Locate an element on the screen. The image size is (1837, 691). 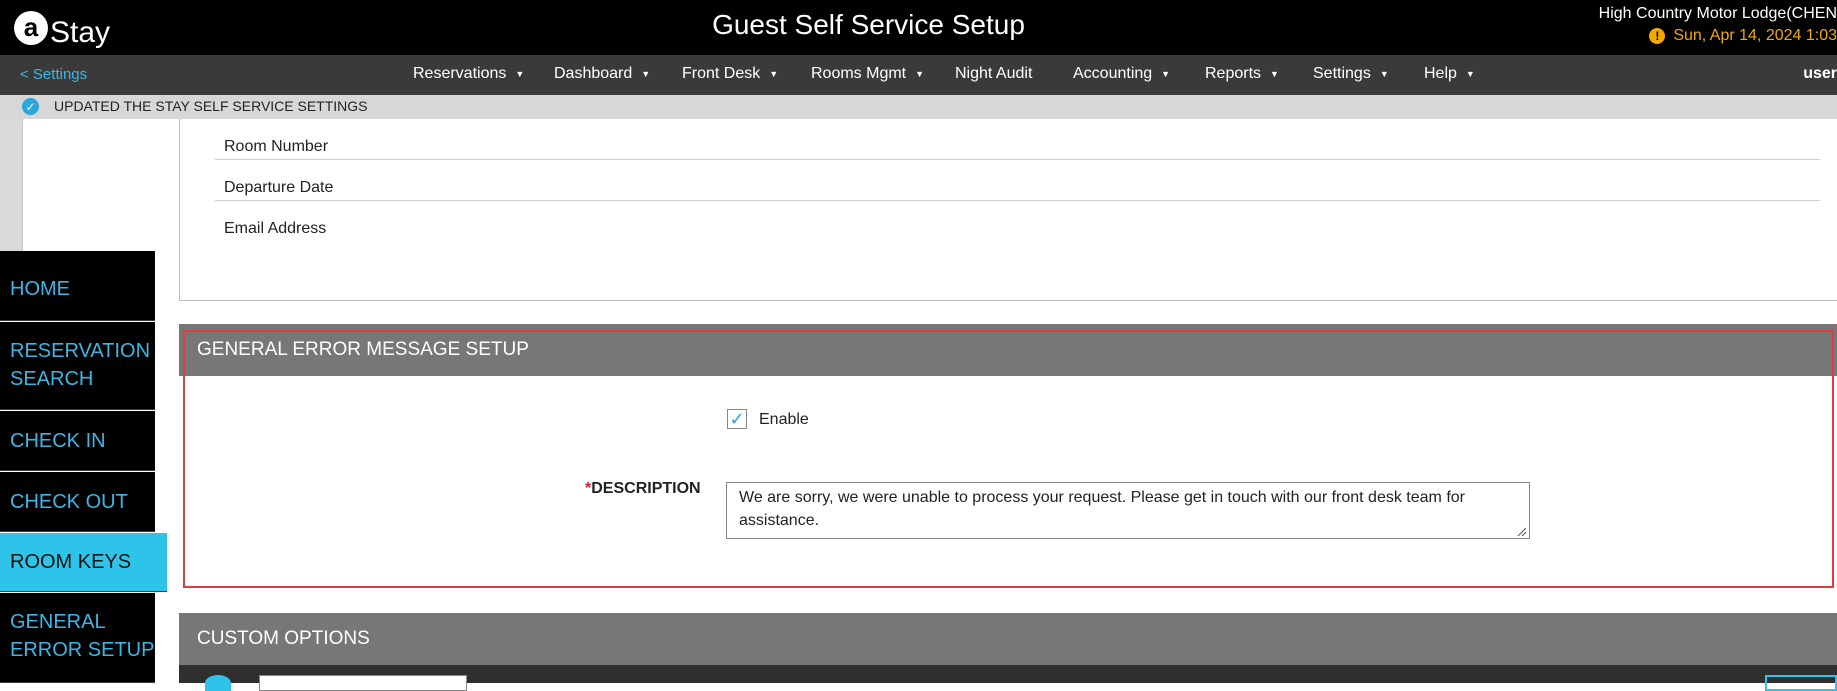
page-title: Guest Self Service Setup is located at coordinates (868, 24).